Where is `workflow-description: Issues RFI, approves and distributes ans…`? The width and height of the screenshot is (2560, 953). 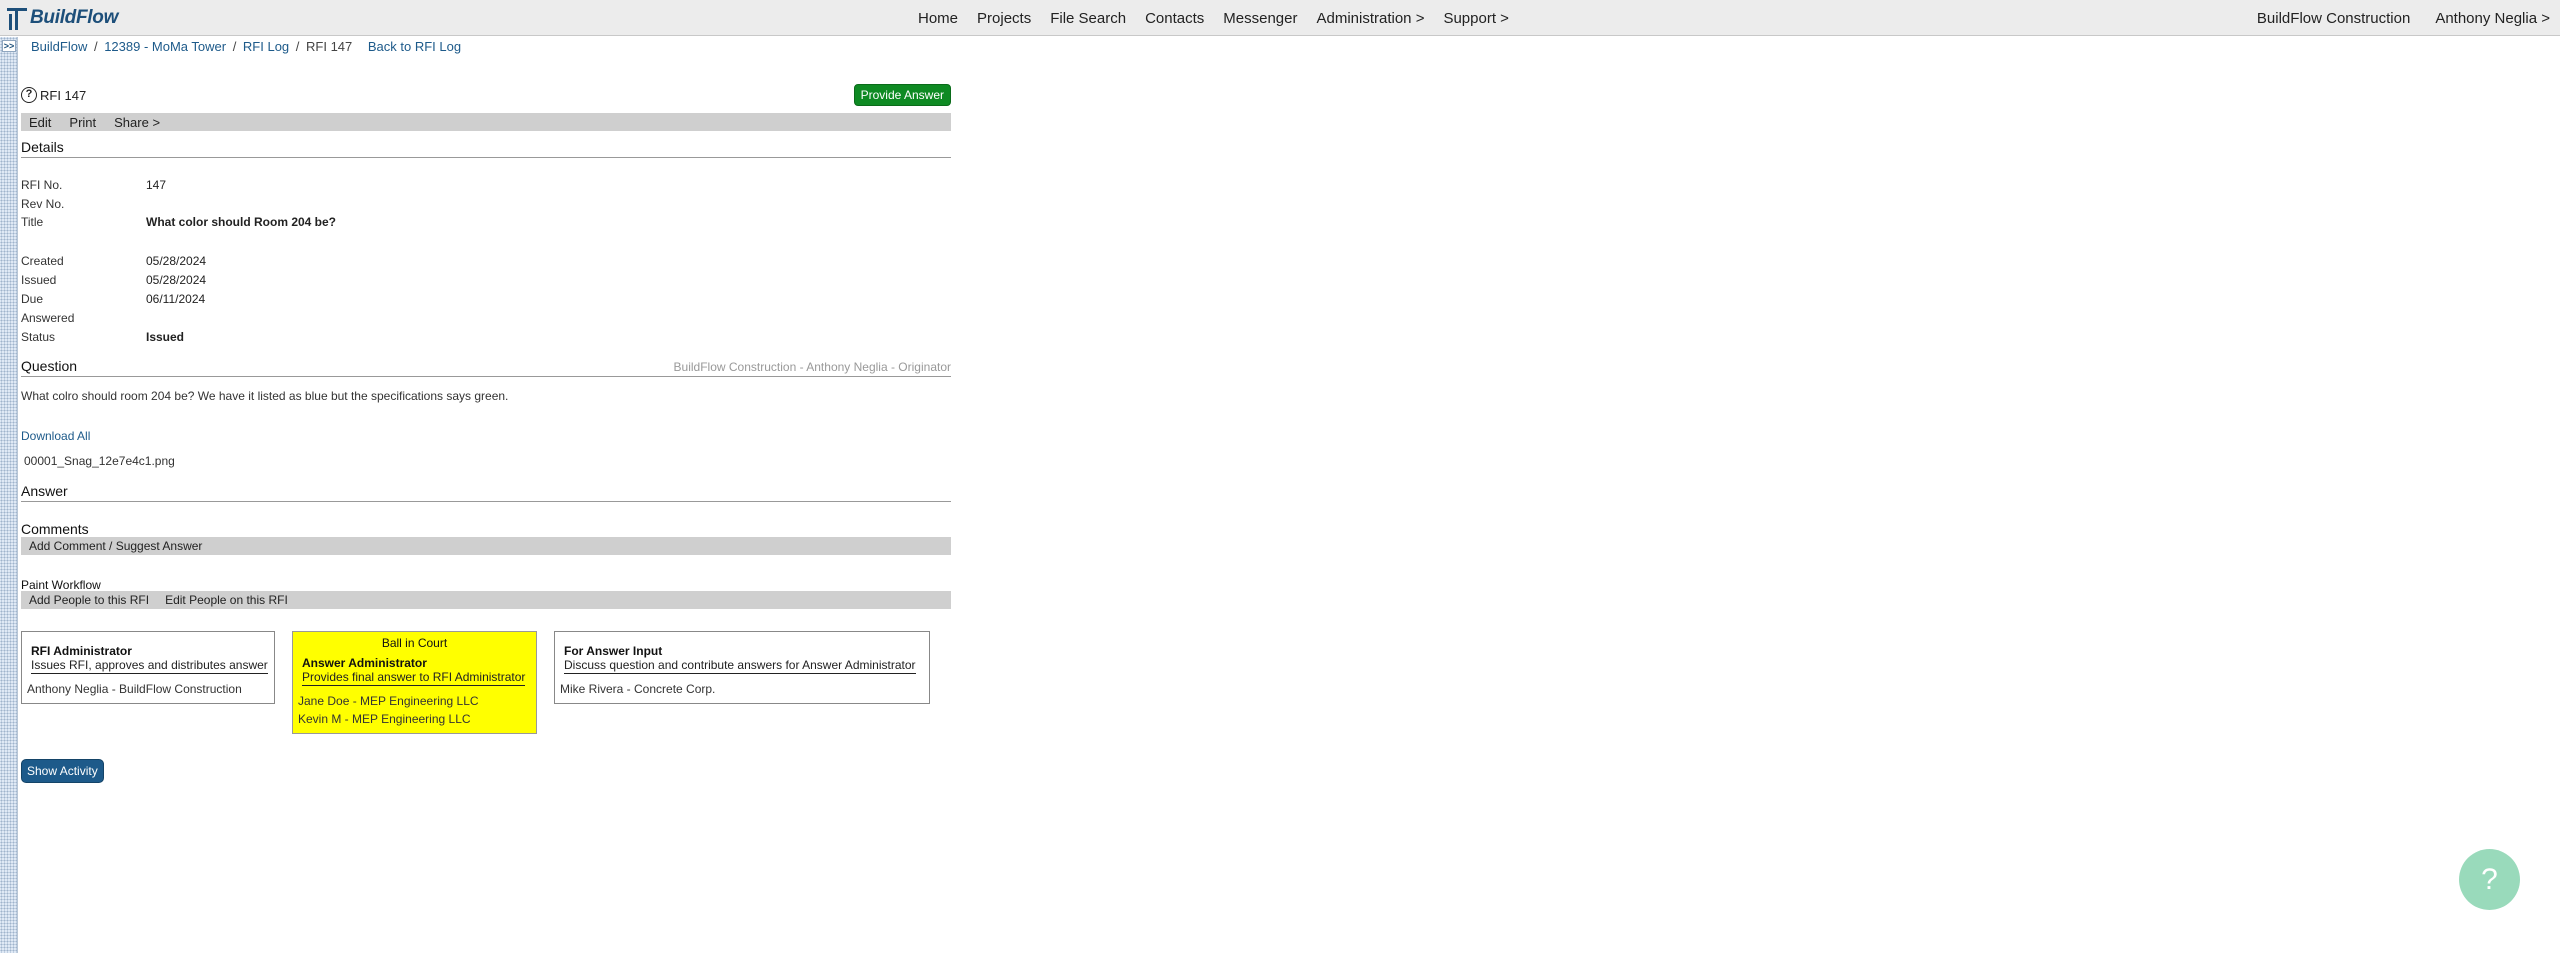
workflow-description: Issues RFI, approves and distributes ans… is located at coordinates (149, 666).